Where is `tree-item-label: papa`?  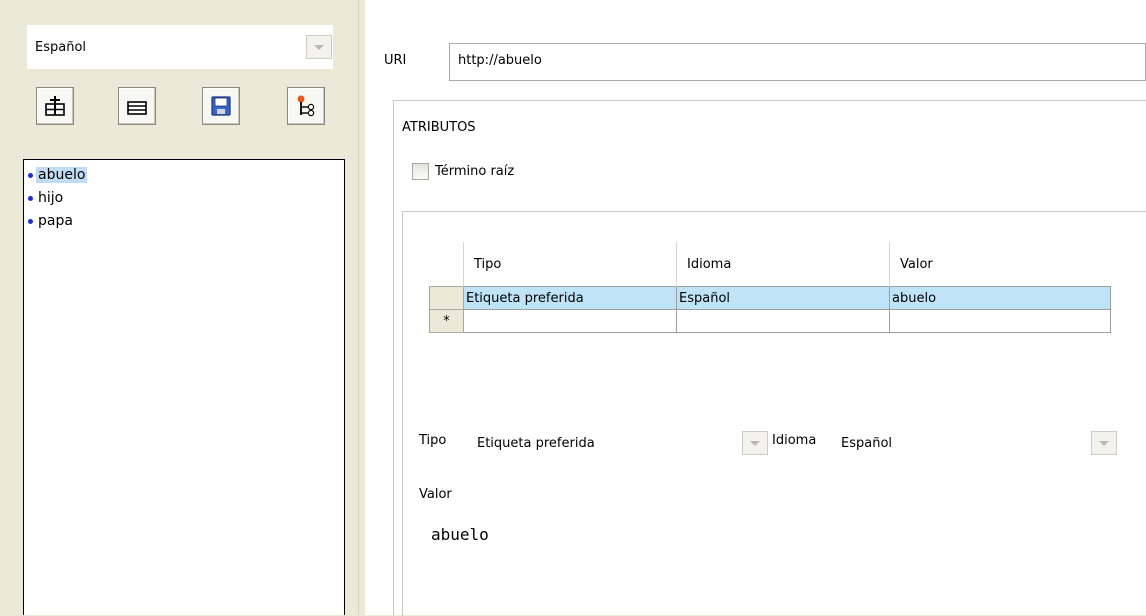
tree-item-label: papa is located at coordinates (55, 221).